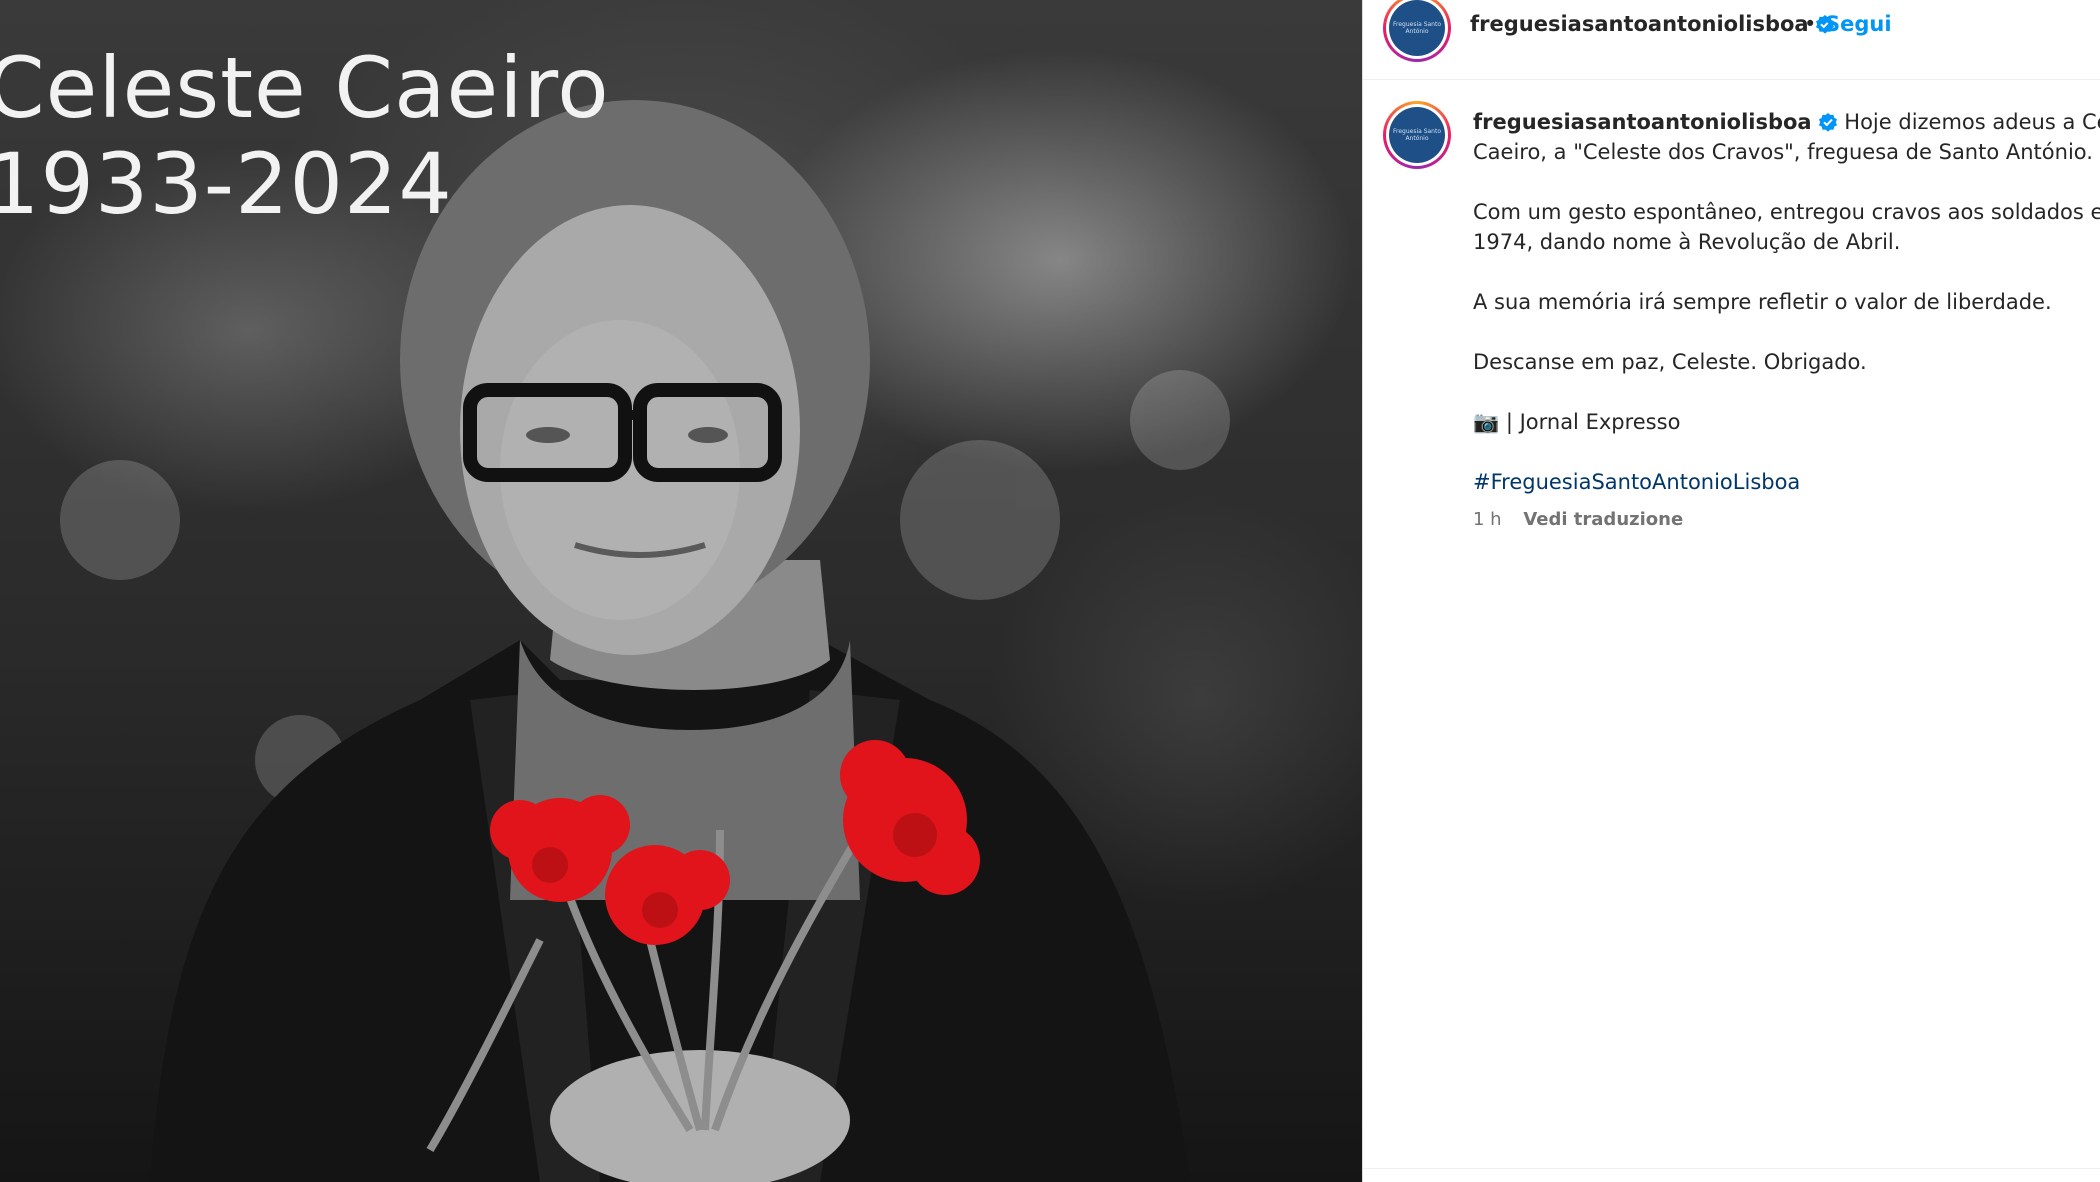 This screenshot has height=1182, width=2100. What do you see at coordinates (1577, 422) in the screenshot?
I see `photo-credit: 📷 | Jornal Expresso` at bounding box center [1577, 422].